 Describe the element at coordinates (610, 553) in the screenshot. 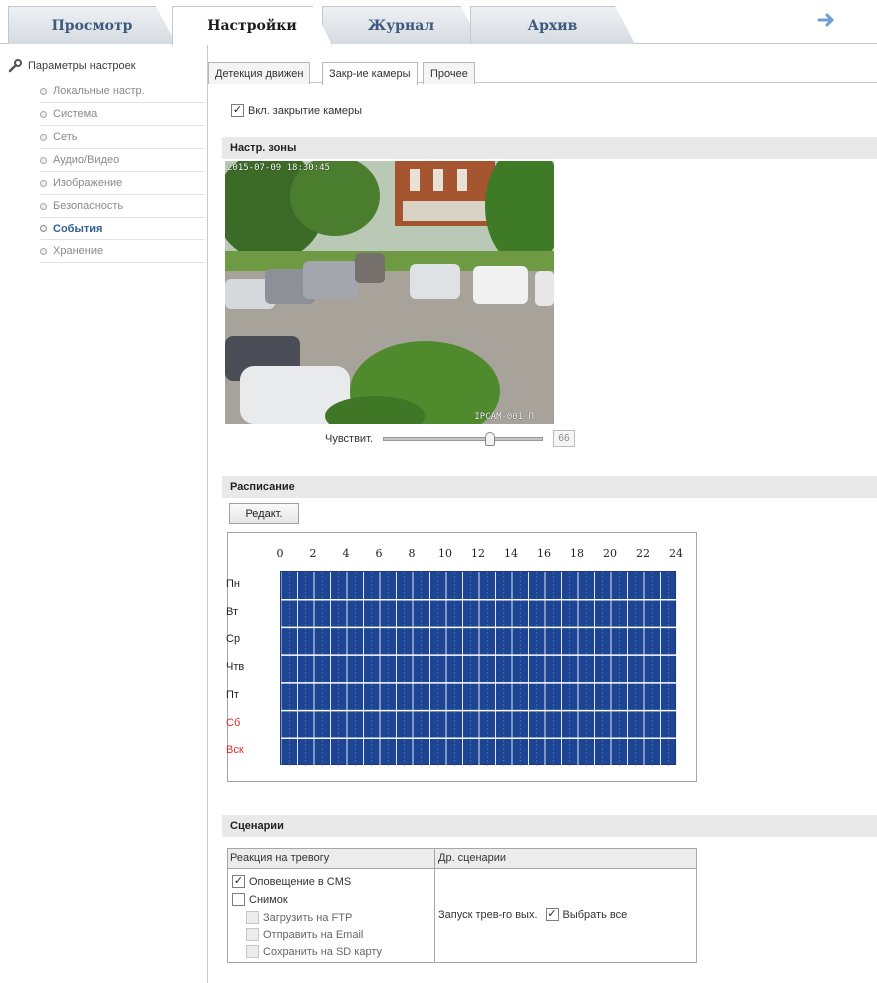

I see `hour-label: 20` at that location.